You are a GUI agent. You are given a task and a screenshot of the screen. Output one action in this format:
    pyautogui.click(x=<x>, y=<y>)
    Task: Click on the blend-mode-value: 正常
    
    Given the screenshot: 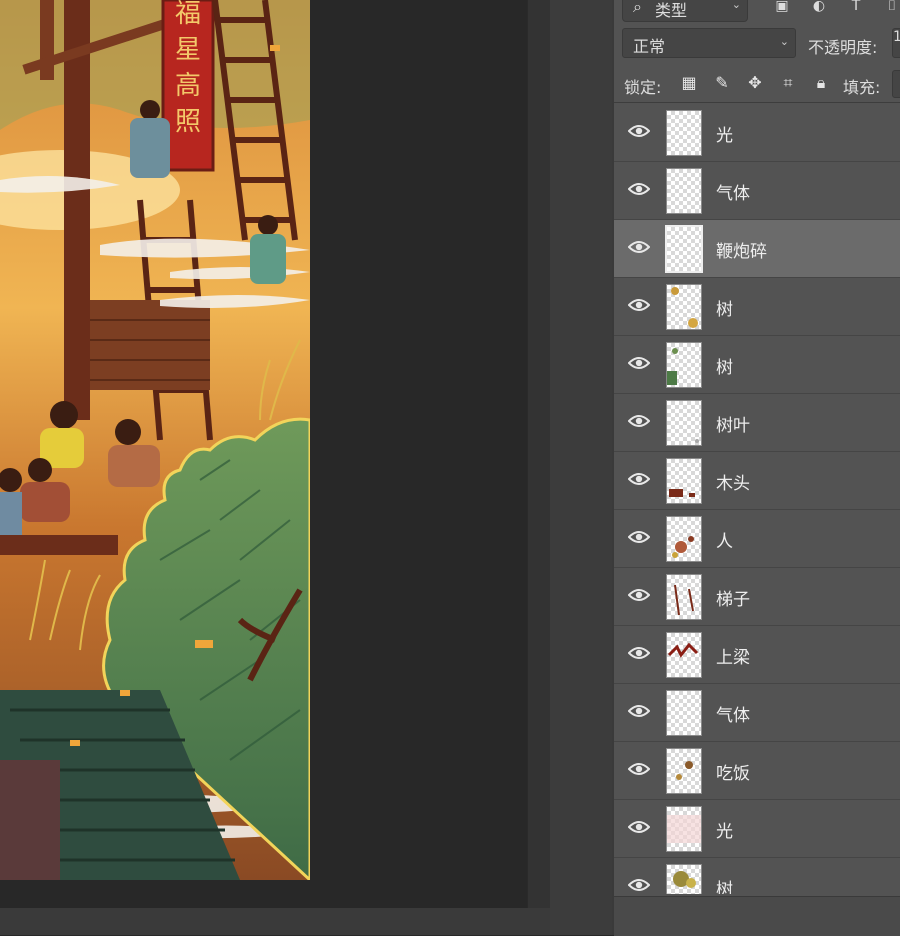 What is the action you would take?
    pyautogui.click(x=649, y=46)
    